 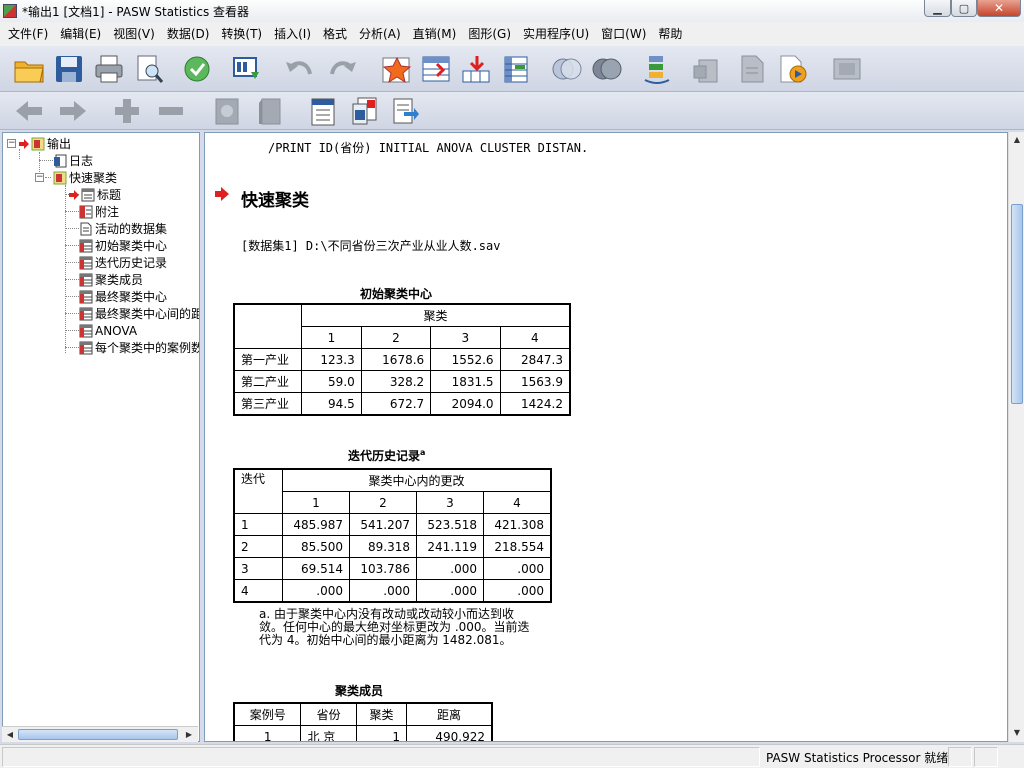 What do you see at coordinates (29, 111) in the screenshot?
I see `promote-button` at bounding box center [29, 111].